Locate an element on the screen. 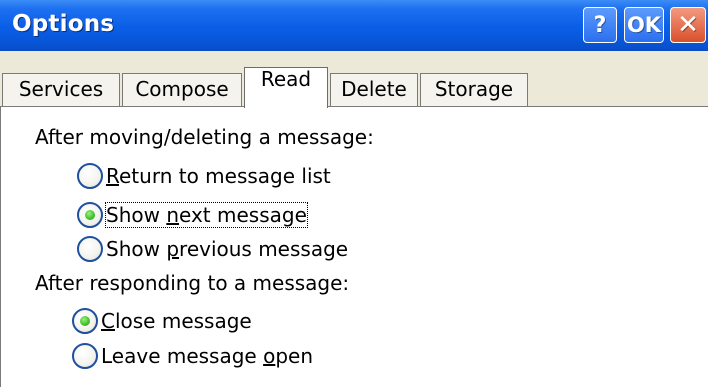  return-to-list-option: Return to message list is located at coordinates (204, 176).